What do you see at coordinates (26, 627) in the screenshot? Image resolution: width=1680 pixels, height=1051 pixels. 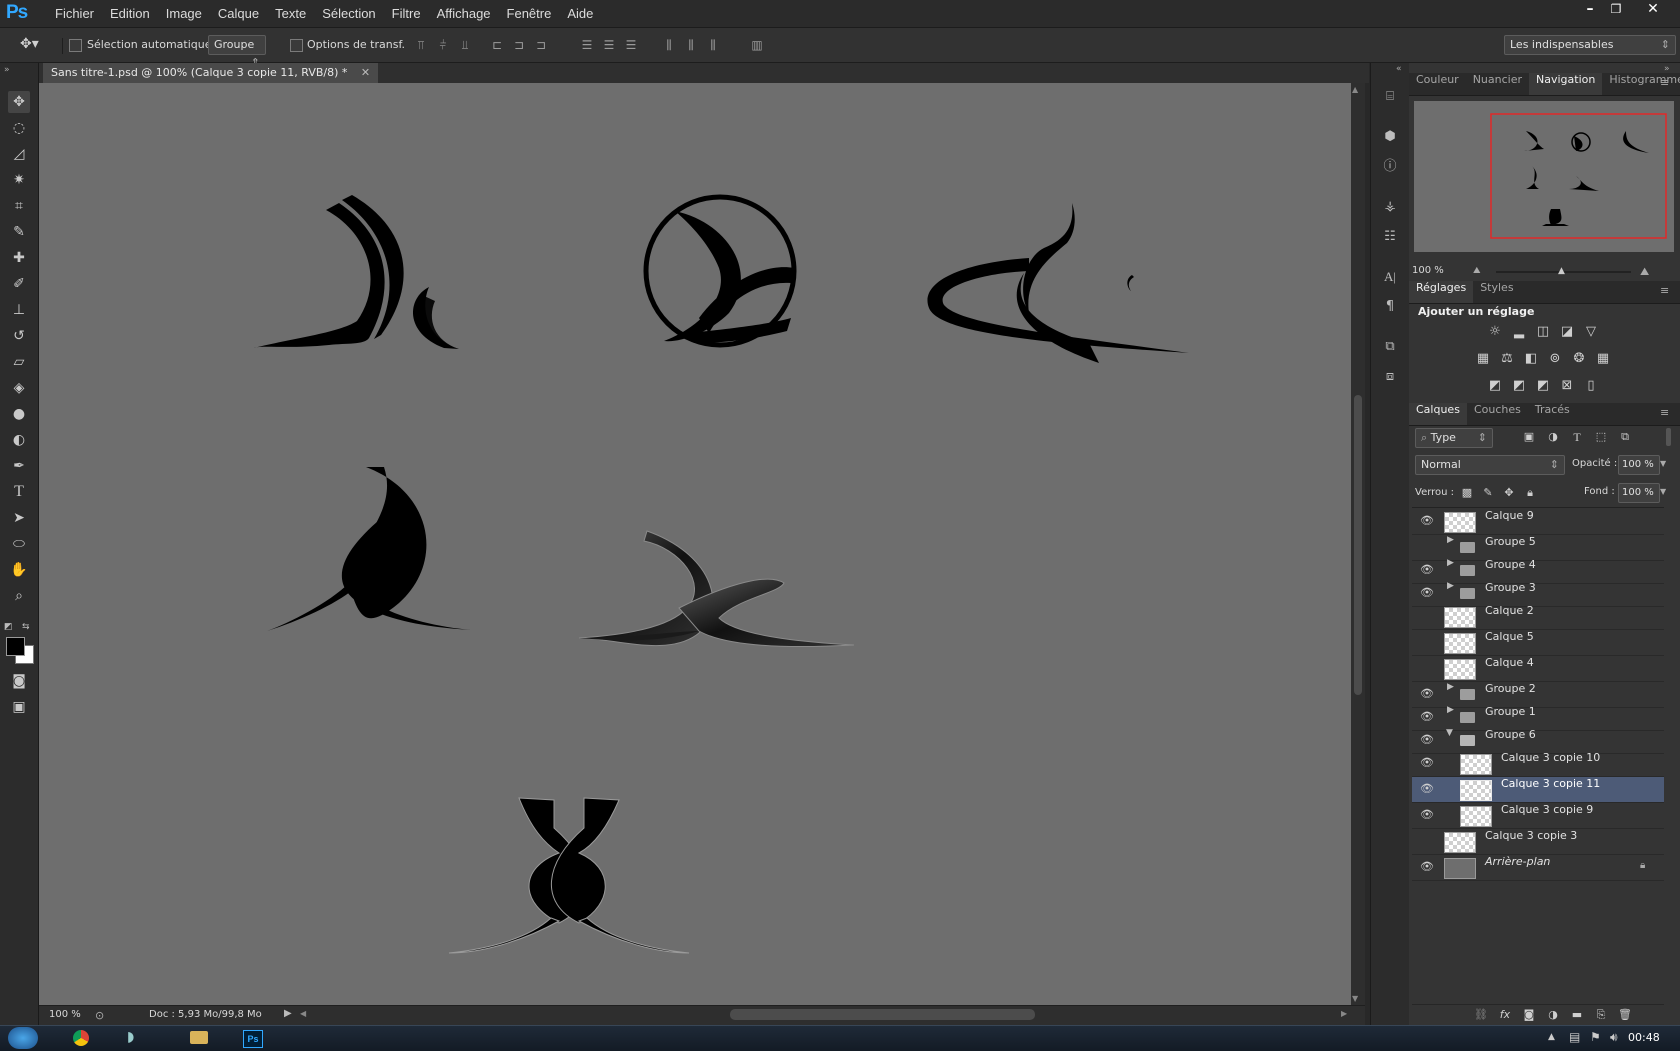 I see `swap-colors-icon: ⇆` at bounding box center [26, 627].